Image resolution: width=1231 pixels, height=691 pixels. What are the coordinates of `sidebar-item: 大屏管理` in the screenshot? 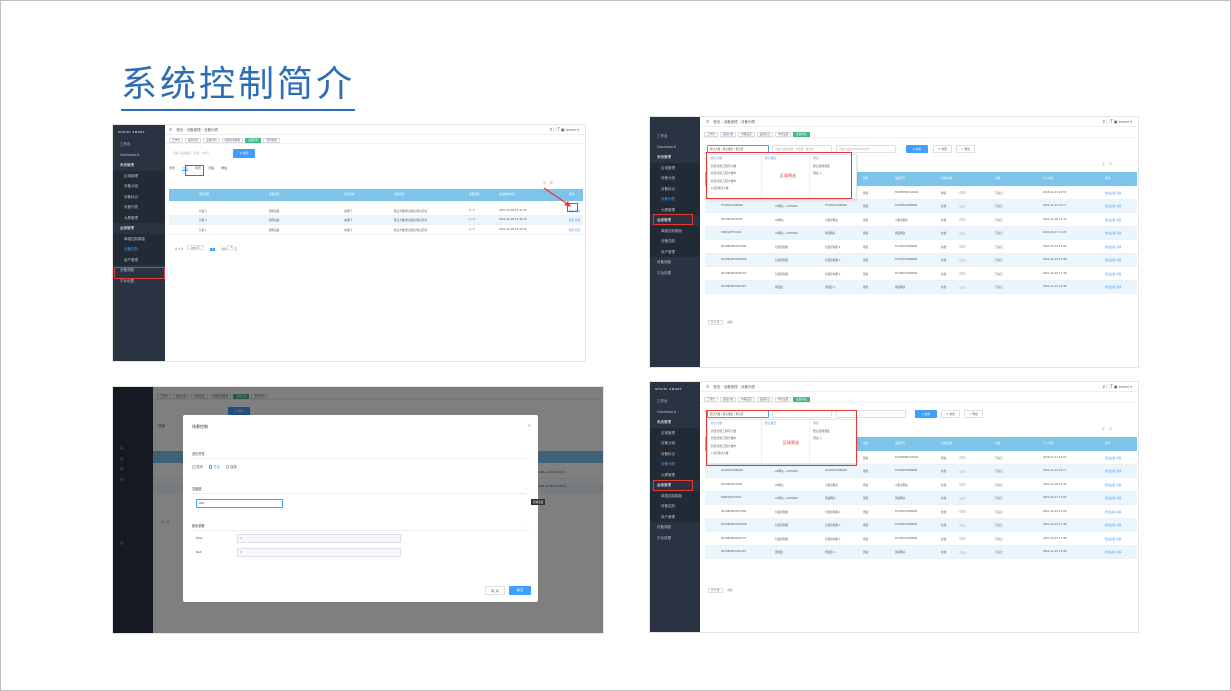 It's located at (139, 217).